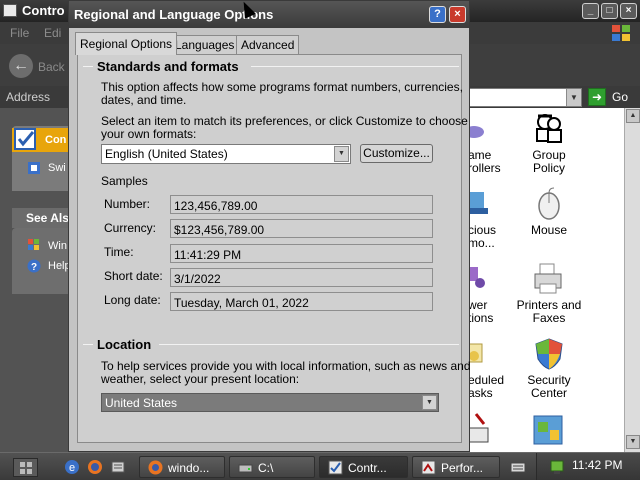 Image resolution: width=640 pixels, height=480 pixels. What do you see at coordinates (335, 467) in the screenshot?
I see `control-panel-icon` at bounding box center [335, 467].